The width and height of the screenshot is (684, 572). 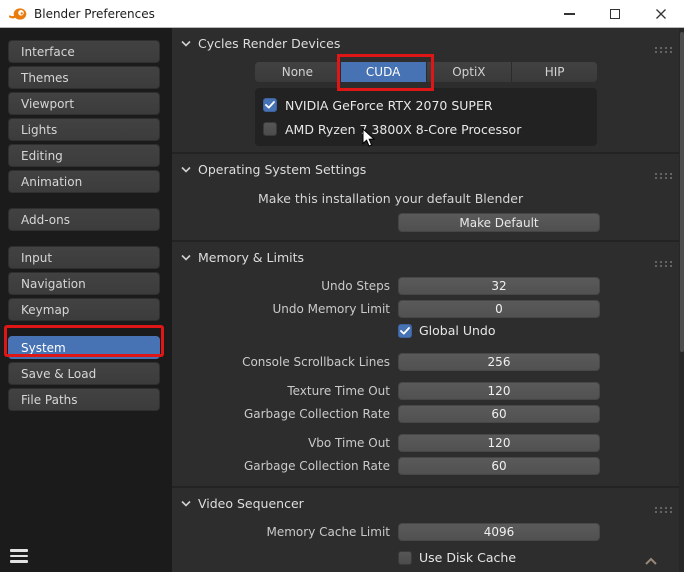 I want to click on sidebar-item-label: System, so click(x=43, y=347).